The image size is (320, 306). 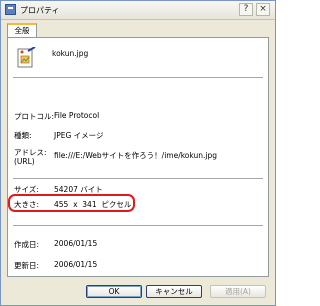 What do you see at coordinates (263, 9) in the screenshot?
I see `close-button: ×` at bounding box center [263, 9].